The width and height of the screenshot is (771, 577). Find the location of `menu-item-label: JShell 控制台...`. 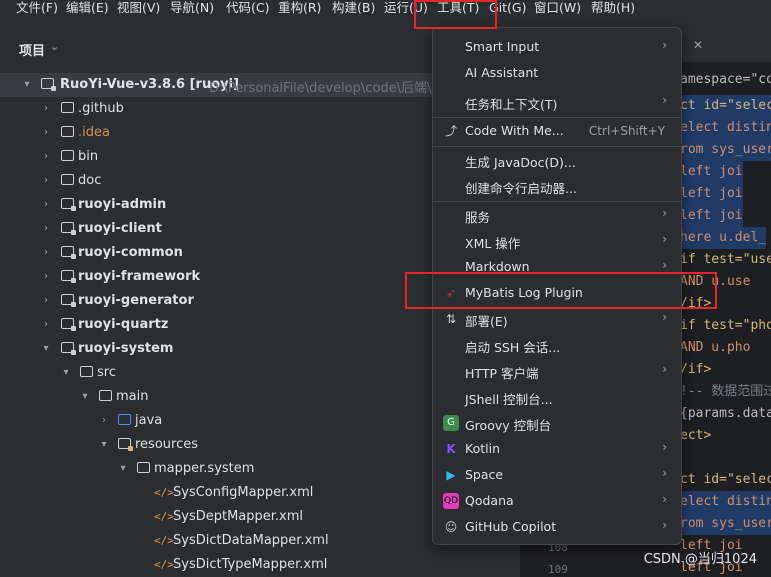

menu-item-label: JShell 控制台... is located at coordinates (509, 399).